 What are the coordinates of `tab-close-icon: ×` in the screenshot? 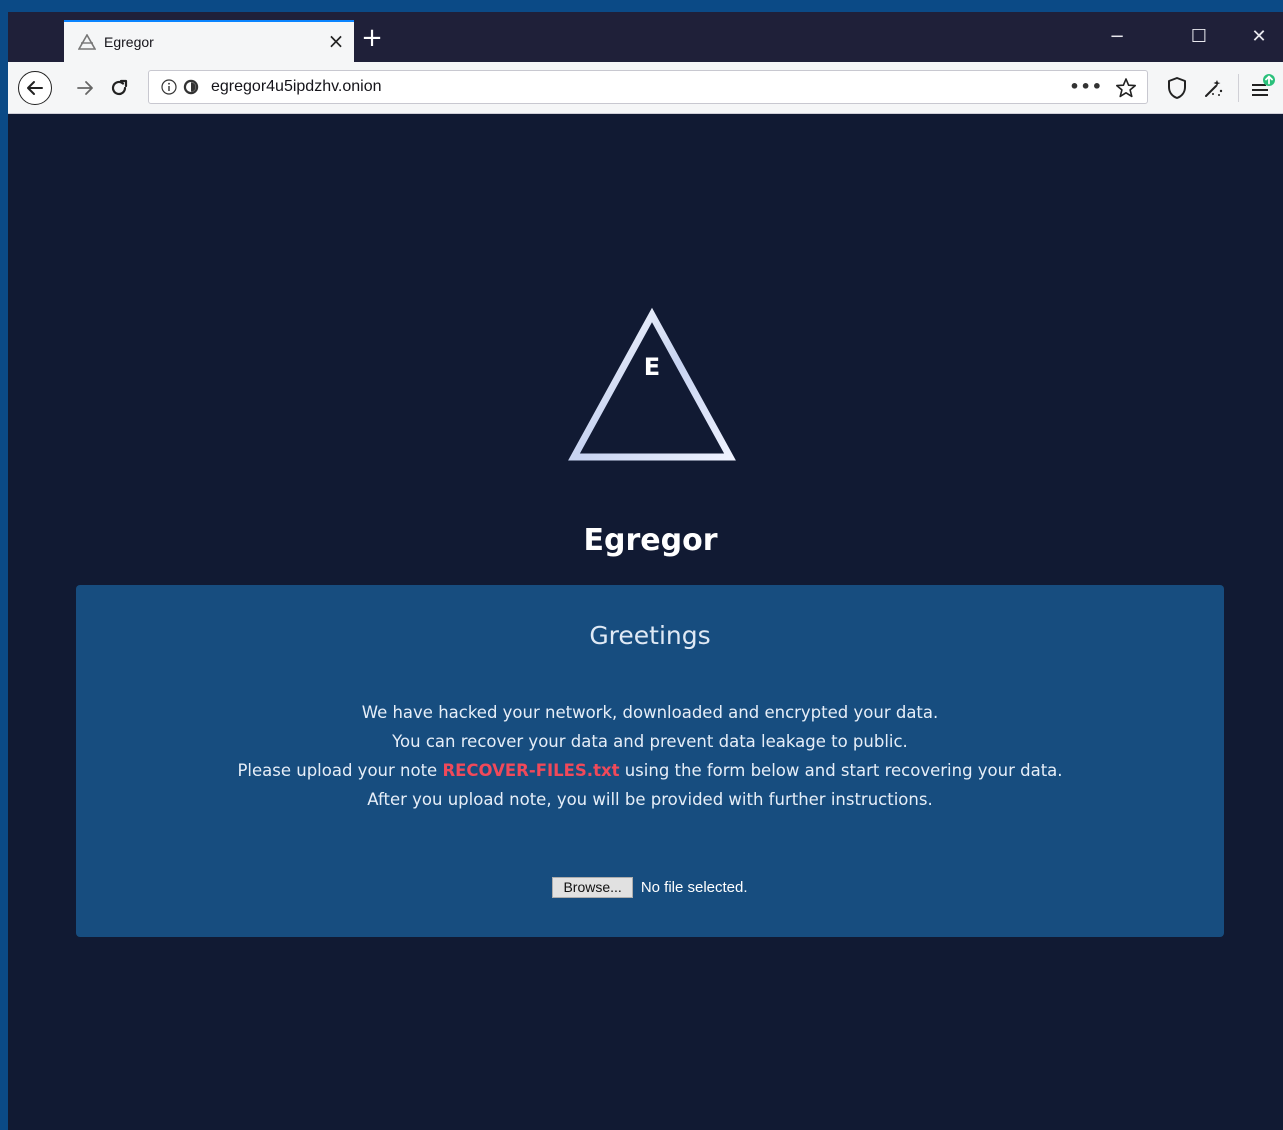 It's located at (336, 41).